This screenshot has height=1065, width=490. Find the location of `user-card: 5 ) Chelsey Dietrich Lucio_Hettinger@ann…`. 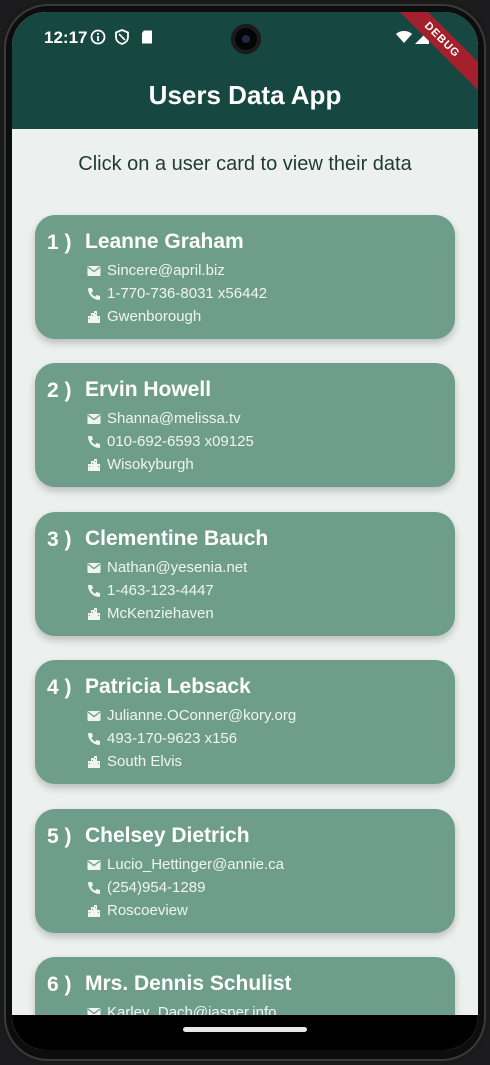

user-card: 5 ) Chelsey Dietrich Lucio_Hettinger@ann… is located at coordinates (245, 871).